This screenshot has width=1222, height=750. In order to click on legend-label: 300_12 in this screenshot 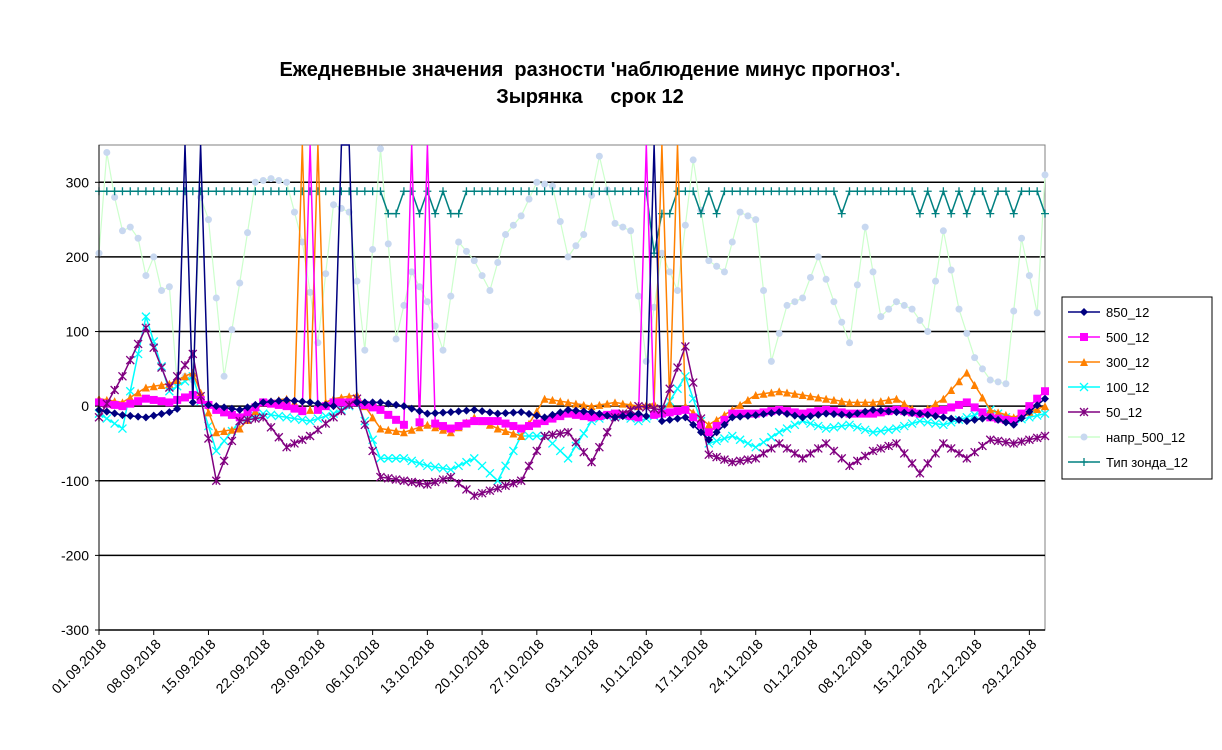, I will do `click(1127, 362)`.